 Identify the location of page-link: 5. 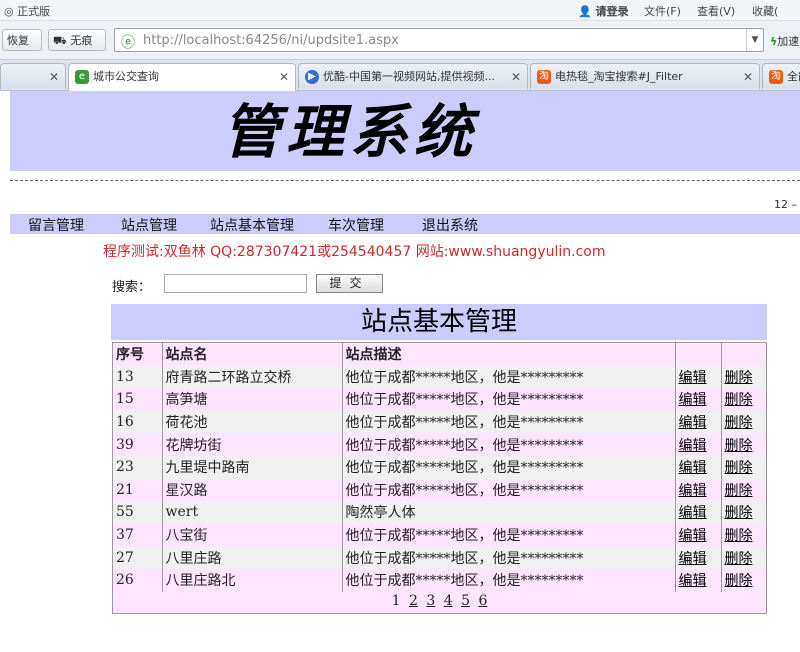
(465, 601).